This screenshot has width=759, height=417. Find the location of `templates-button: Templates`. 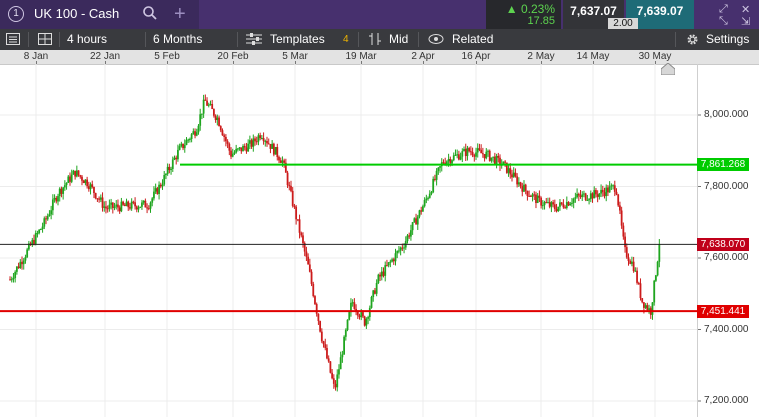

templates-button: Templates is located at coordinates (297, 39).